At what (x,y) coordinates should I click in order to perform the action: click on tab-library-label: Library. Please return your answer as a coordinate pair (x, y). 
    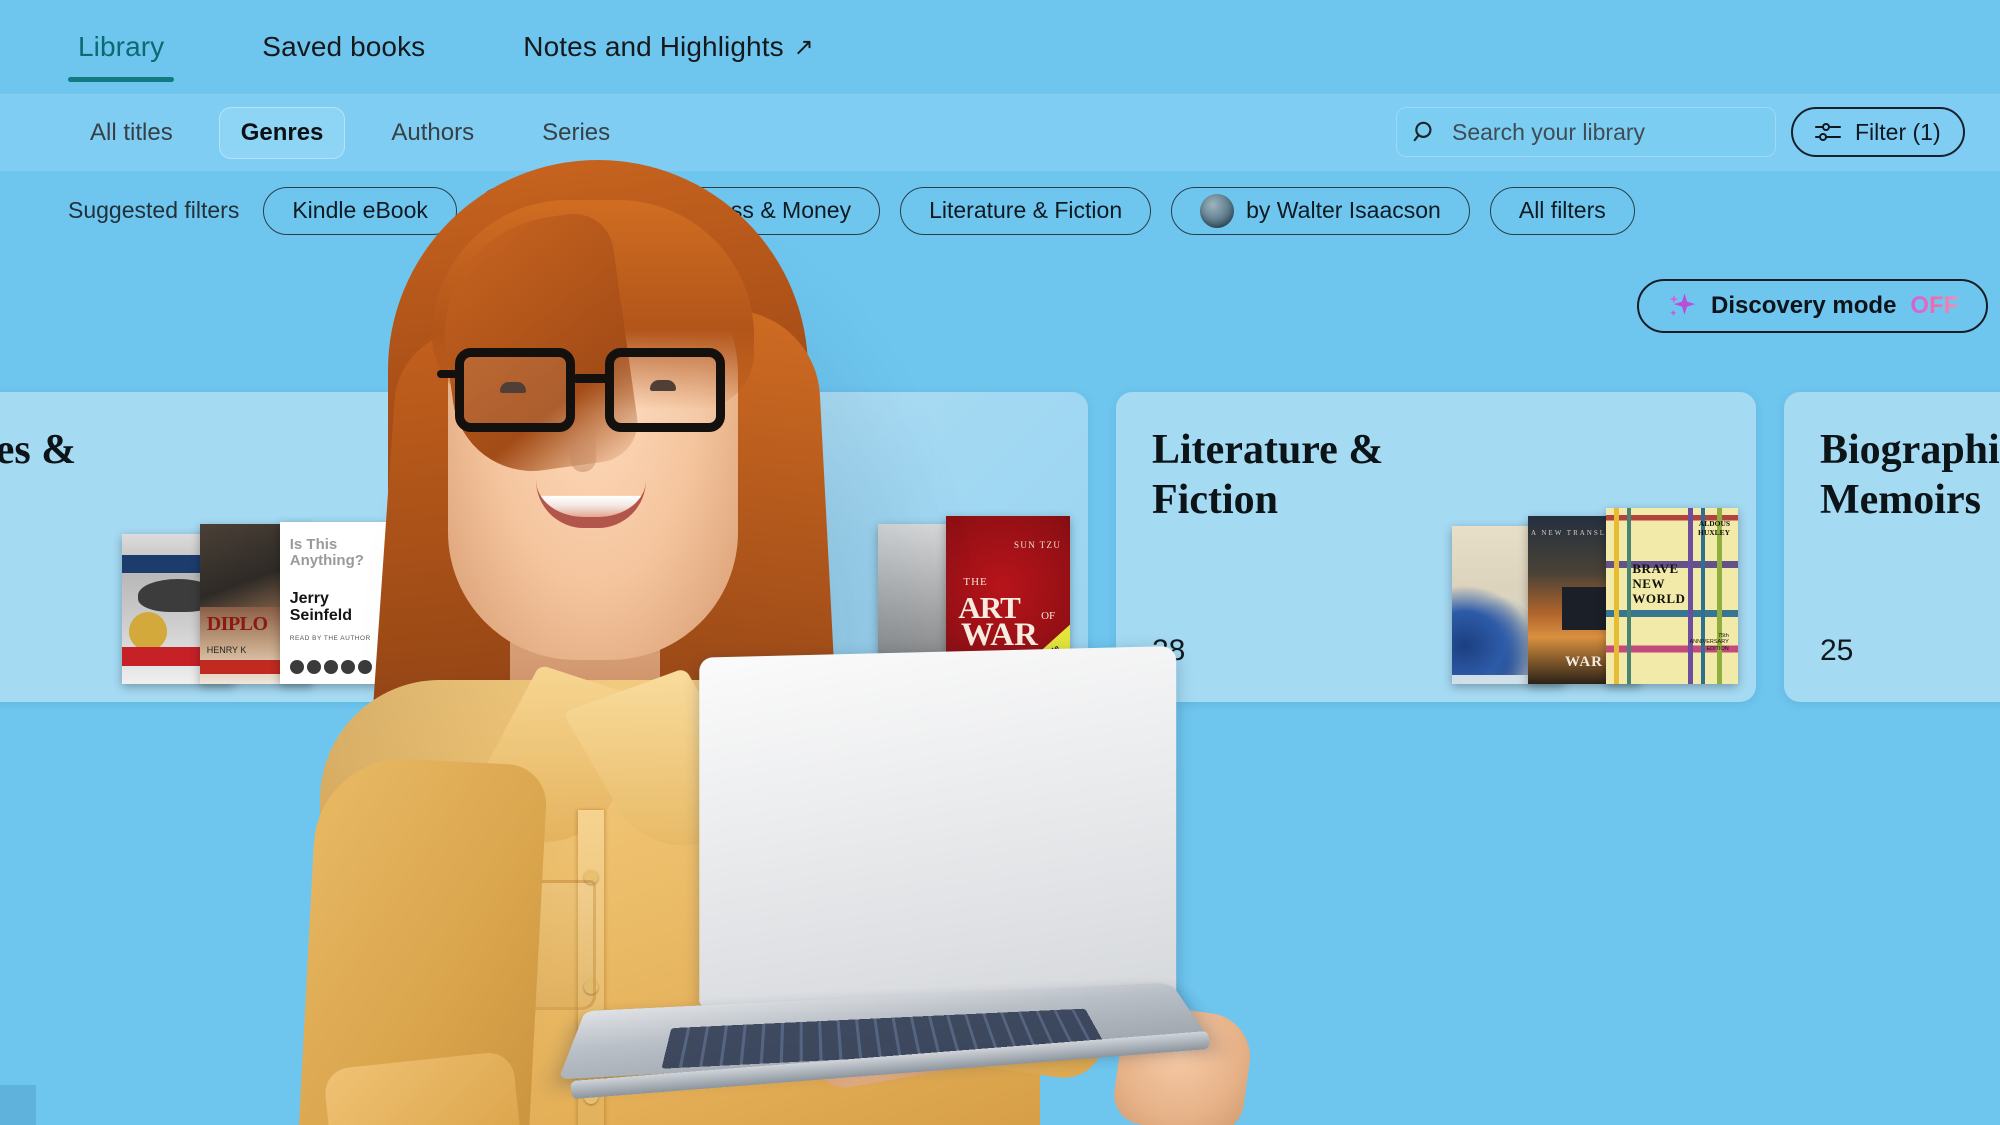
    Looking at the image, I should click on (121, 46).